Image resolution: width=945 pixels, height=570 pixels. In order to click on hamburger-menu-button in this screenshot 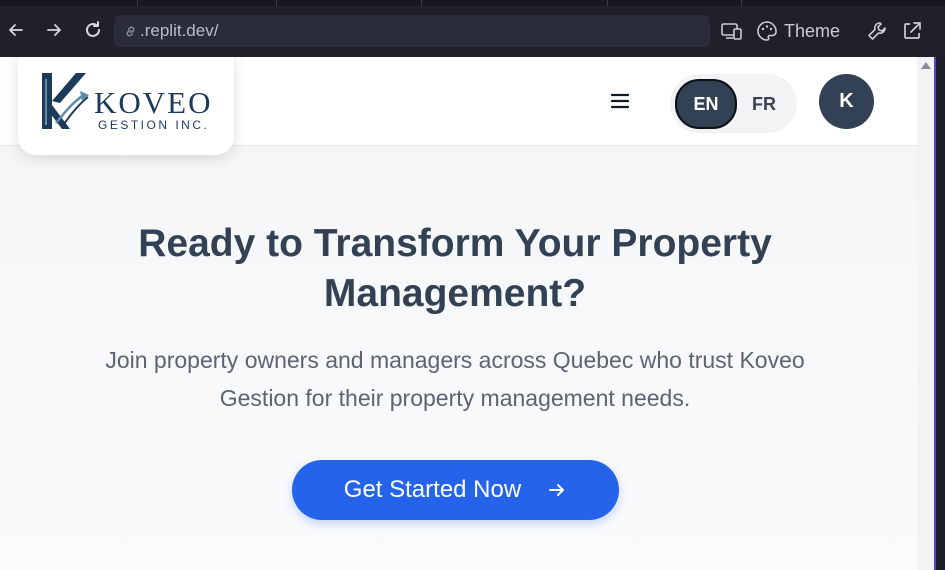, I will do `click(620, 101)`.